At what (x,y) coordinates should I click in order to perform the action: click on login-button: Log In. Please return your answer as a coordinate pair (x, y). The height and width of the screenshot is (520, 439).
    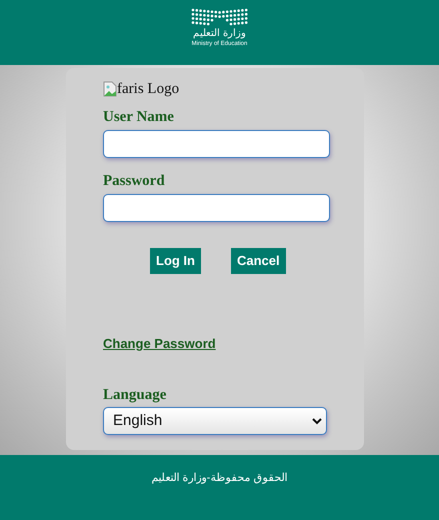
    Looking at the image, I should click on (175, 261).